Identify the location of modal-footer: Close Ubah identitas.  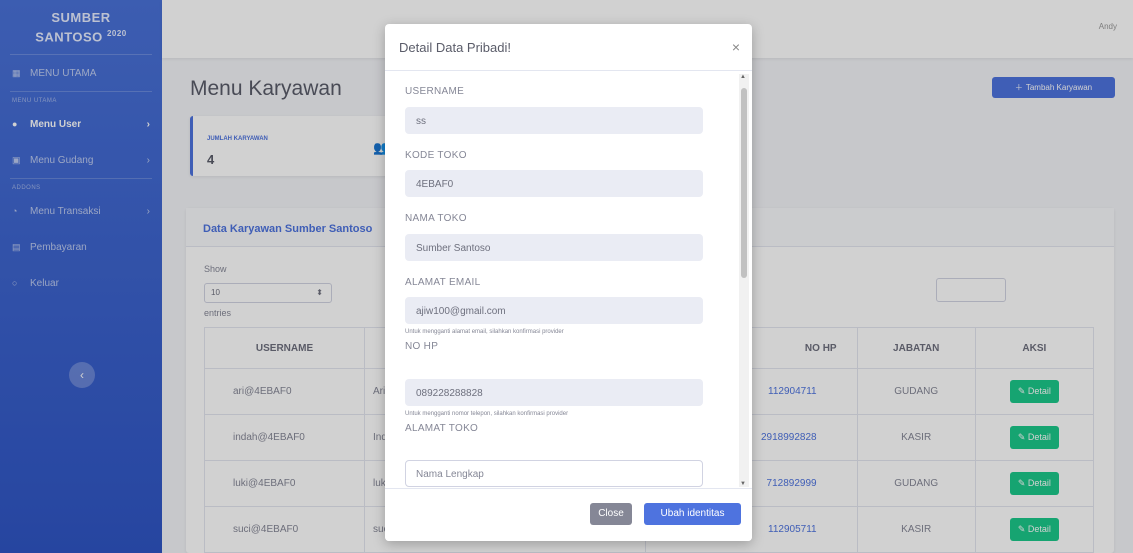
(568, 514).